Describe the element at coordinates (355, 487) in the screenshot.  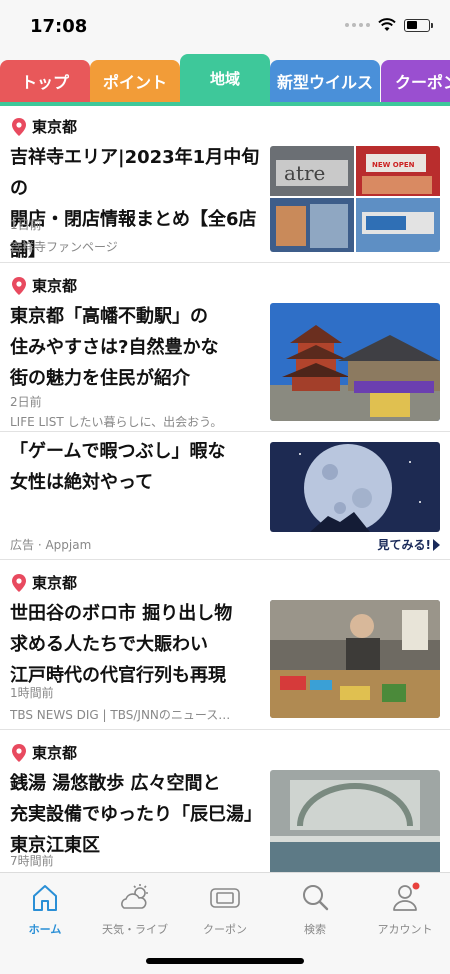
I see `ad-thumbnail` at that location.